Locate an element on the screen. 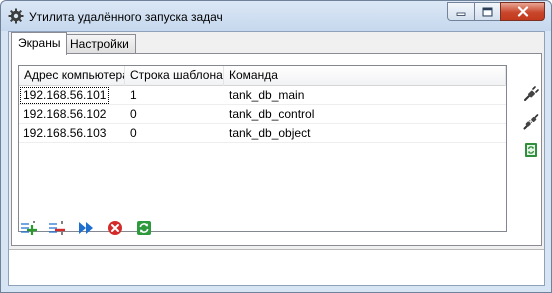 This screenshot has height=293, width=552. excel-refresh-button is located at coordinates (531, 150).